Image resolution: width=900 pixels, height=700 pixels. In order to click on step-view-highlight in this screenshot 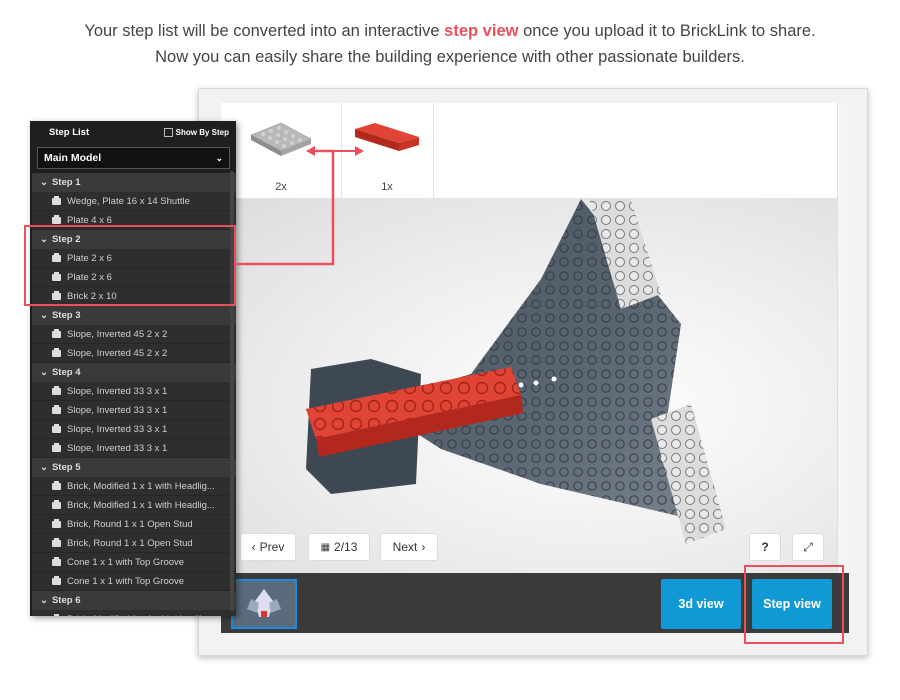, I will do `click(794, 604)`.